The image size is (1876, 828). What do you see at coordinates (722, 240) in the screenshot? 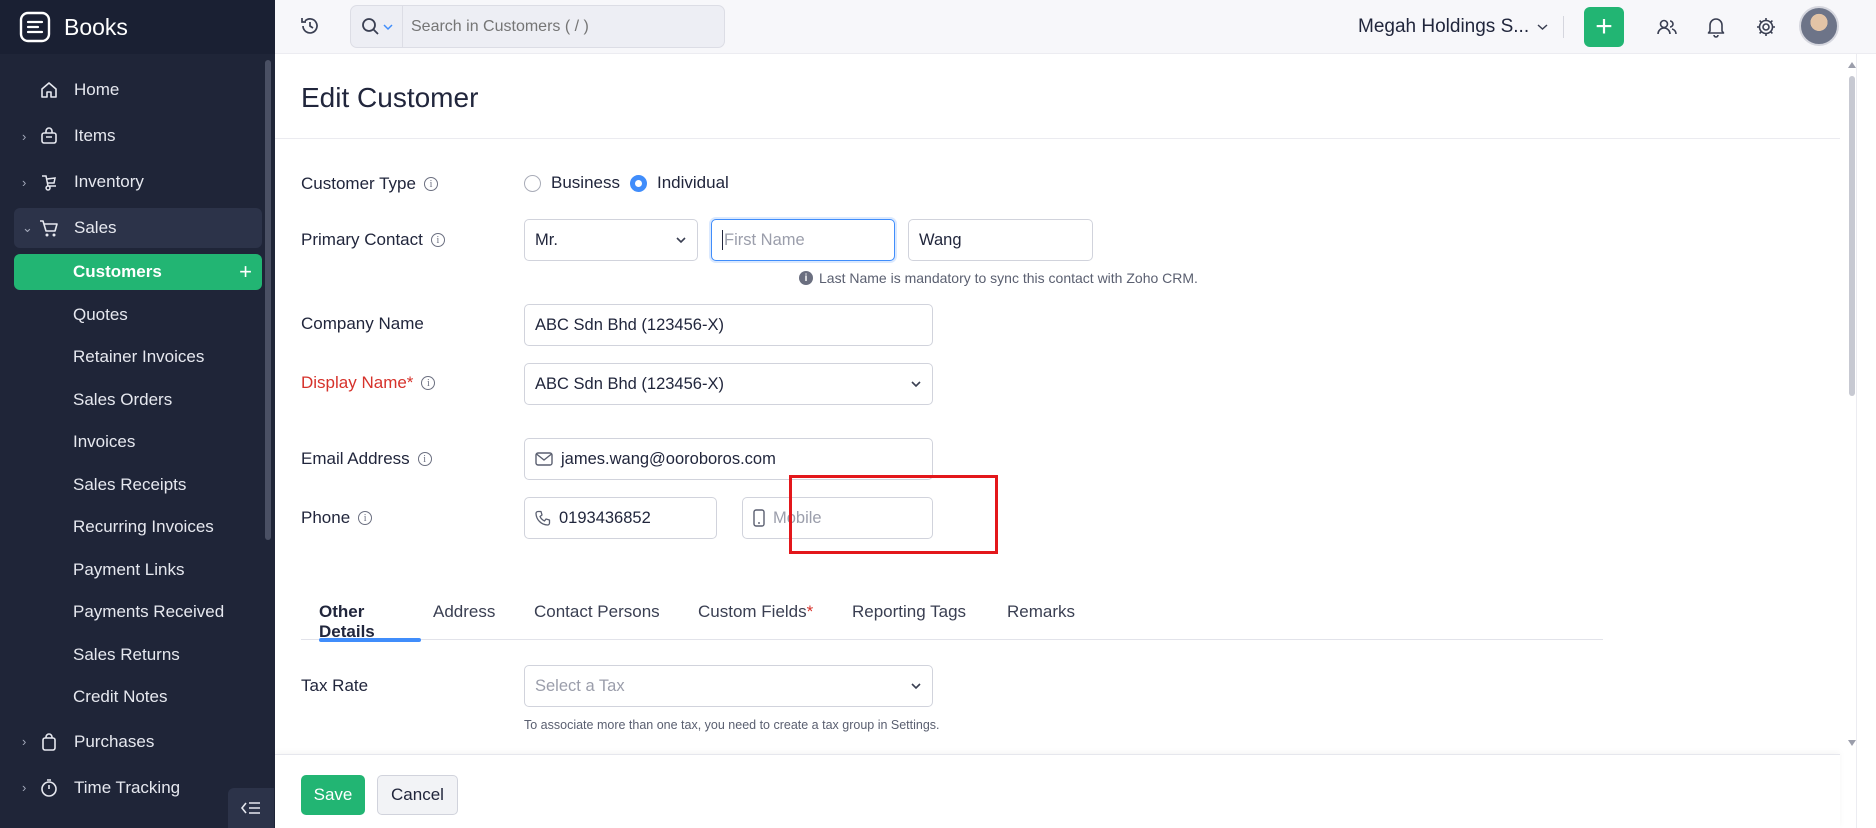
I see `text-cursor` at bounding box center [722, 240].